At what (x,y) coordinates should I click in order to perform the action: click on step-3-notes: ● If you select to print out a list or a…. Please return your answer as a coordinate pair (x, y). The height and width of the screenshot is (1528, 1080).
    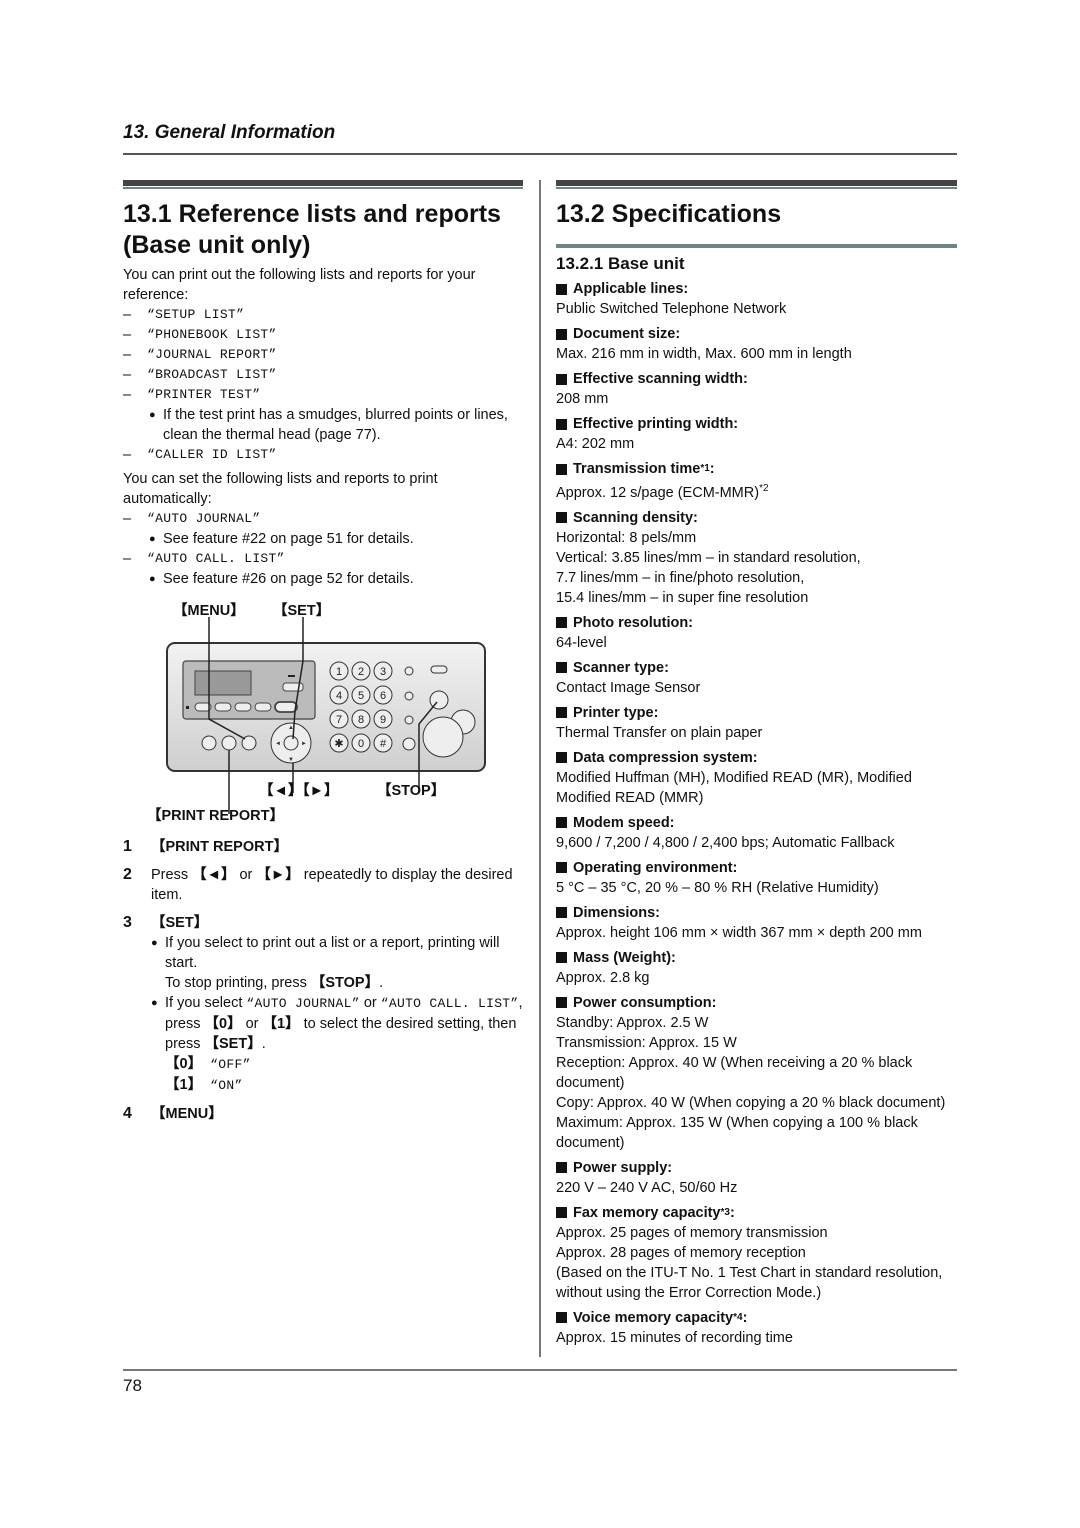
    Looking at the image, I should click on (323, 1014).